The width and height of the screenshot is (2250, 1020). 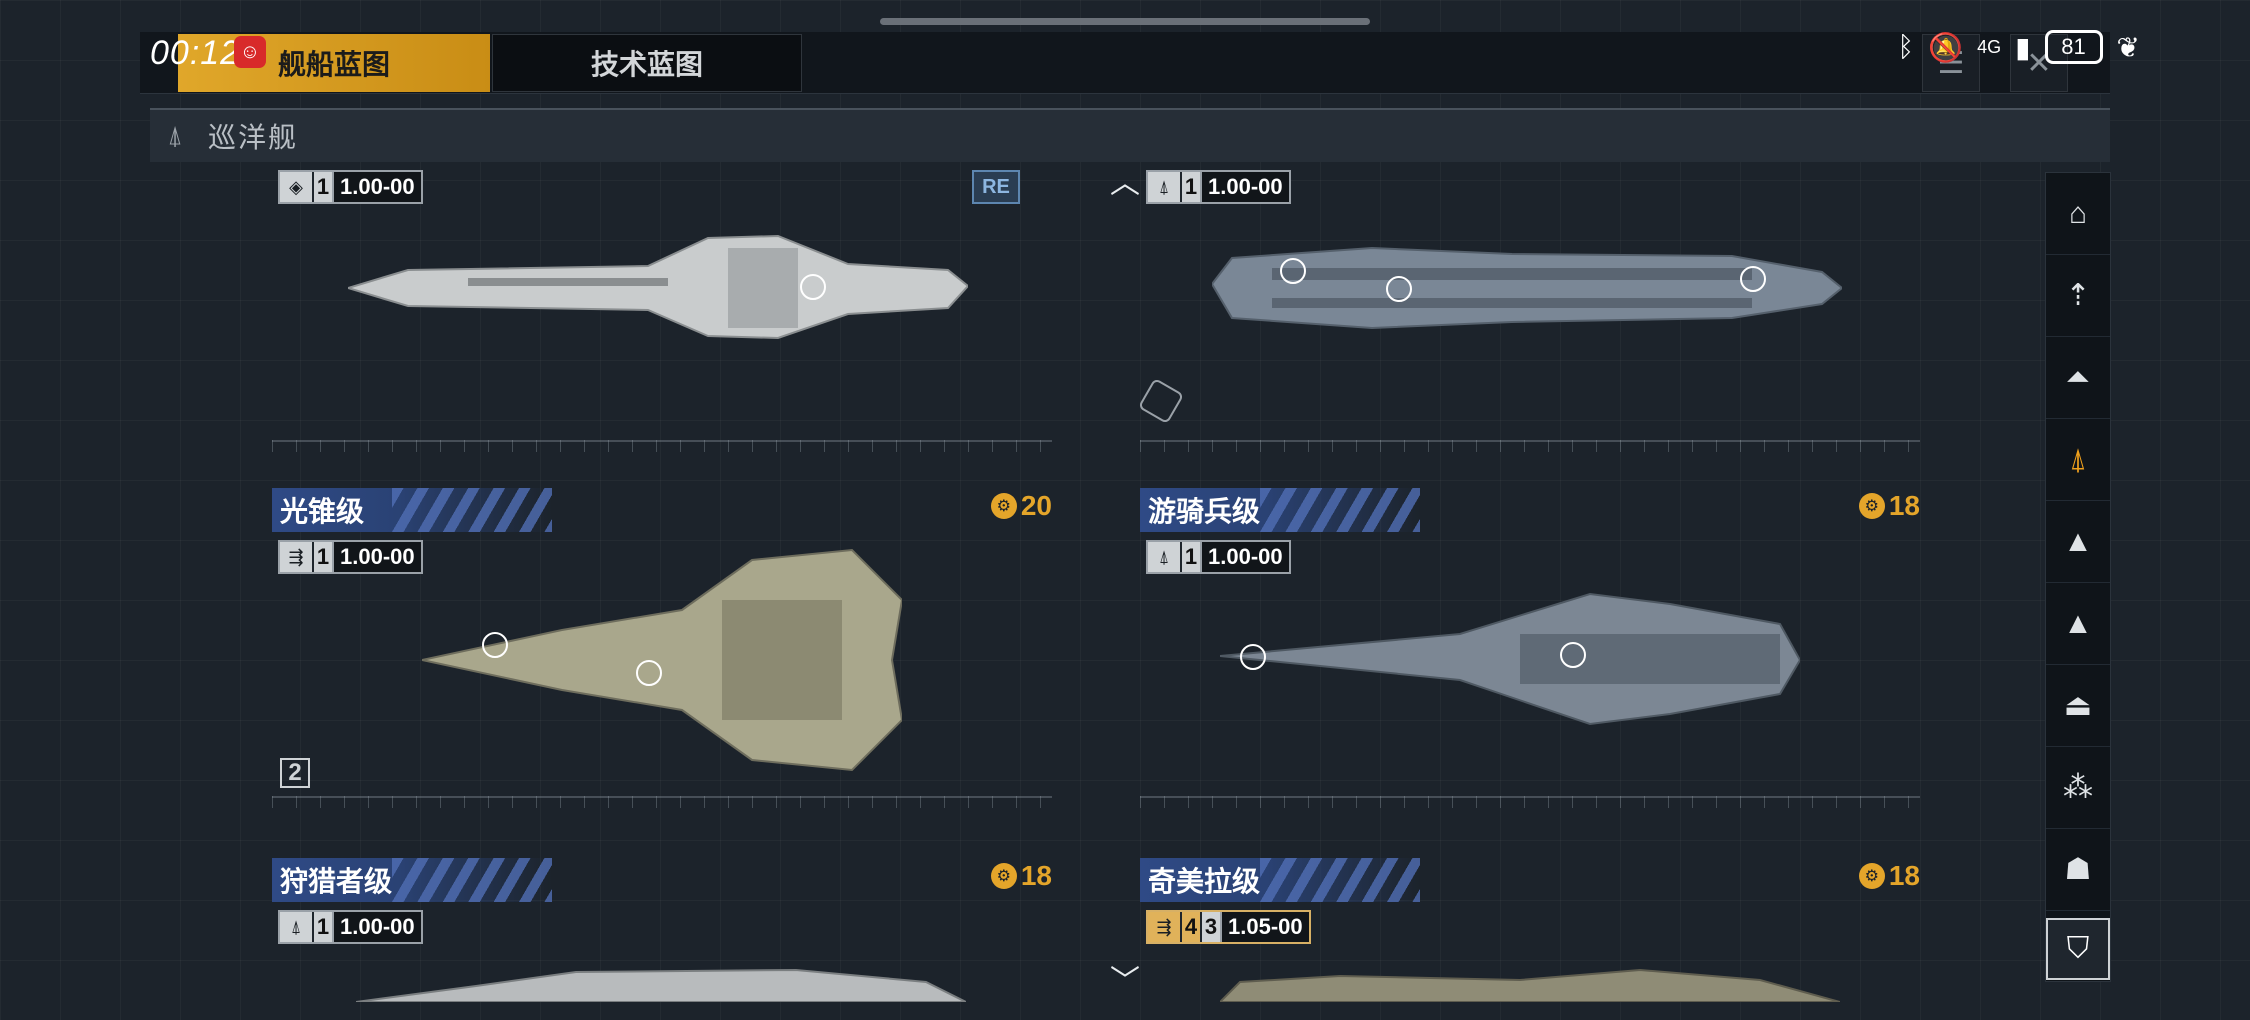 I want to click on cruiser-class-1-icon: ⌂, so click(x=2078, y=214).